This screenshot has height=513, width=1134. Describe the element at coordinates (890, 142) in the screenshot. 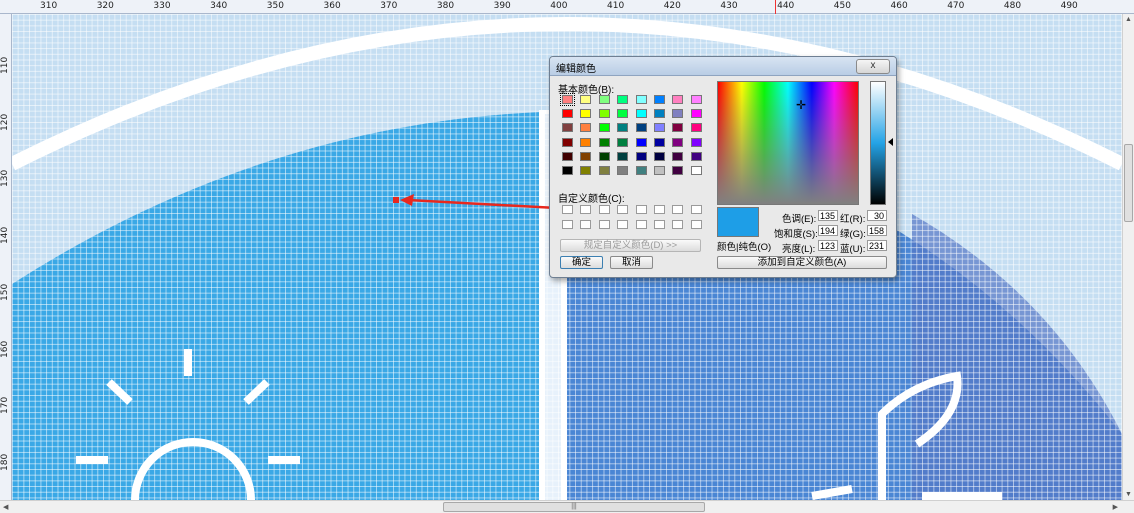

I see `luminance-pointer-icon` at that location.